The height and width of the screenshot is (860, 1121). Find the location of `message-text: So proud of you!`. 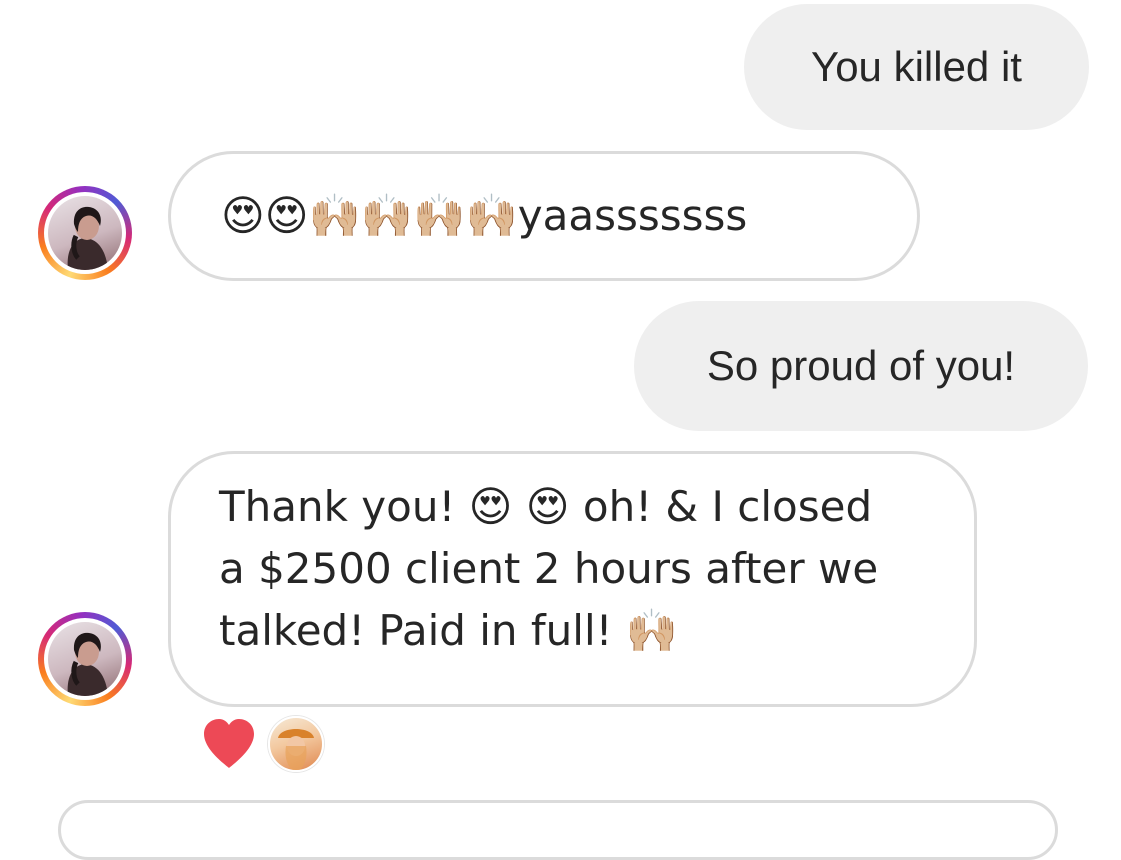

message-text: So proud of you! is located at coordinates (861, 365).